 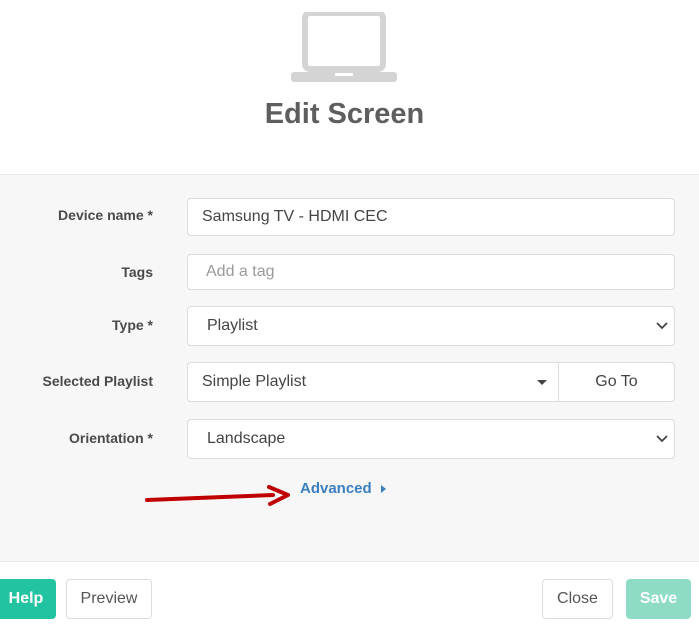 I want to click on playlist-select: Simple Playlist, so click(x=372, y=382).